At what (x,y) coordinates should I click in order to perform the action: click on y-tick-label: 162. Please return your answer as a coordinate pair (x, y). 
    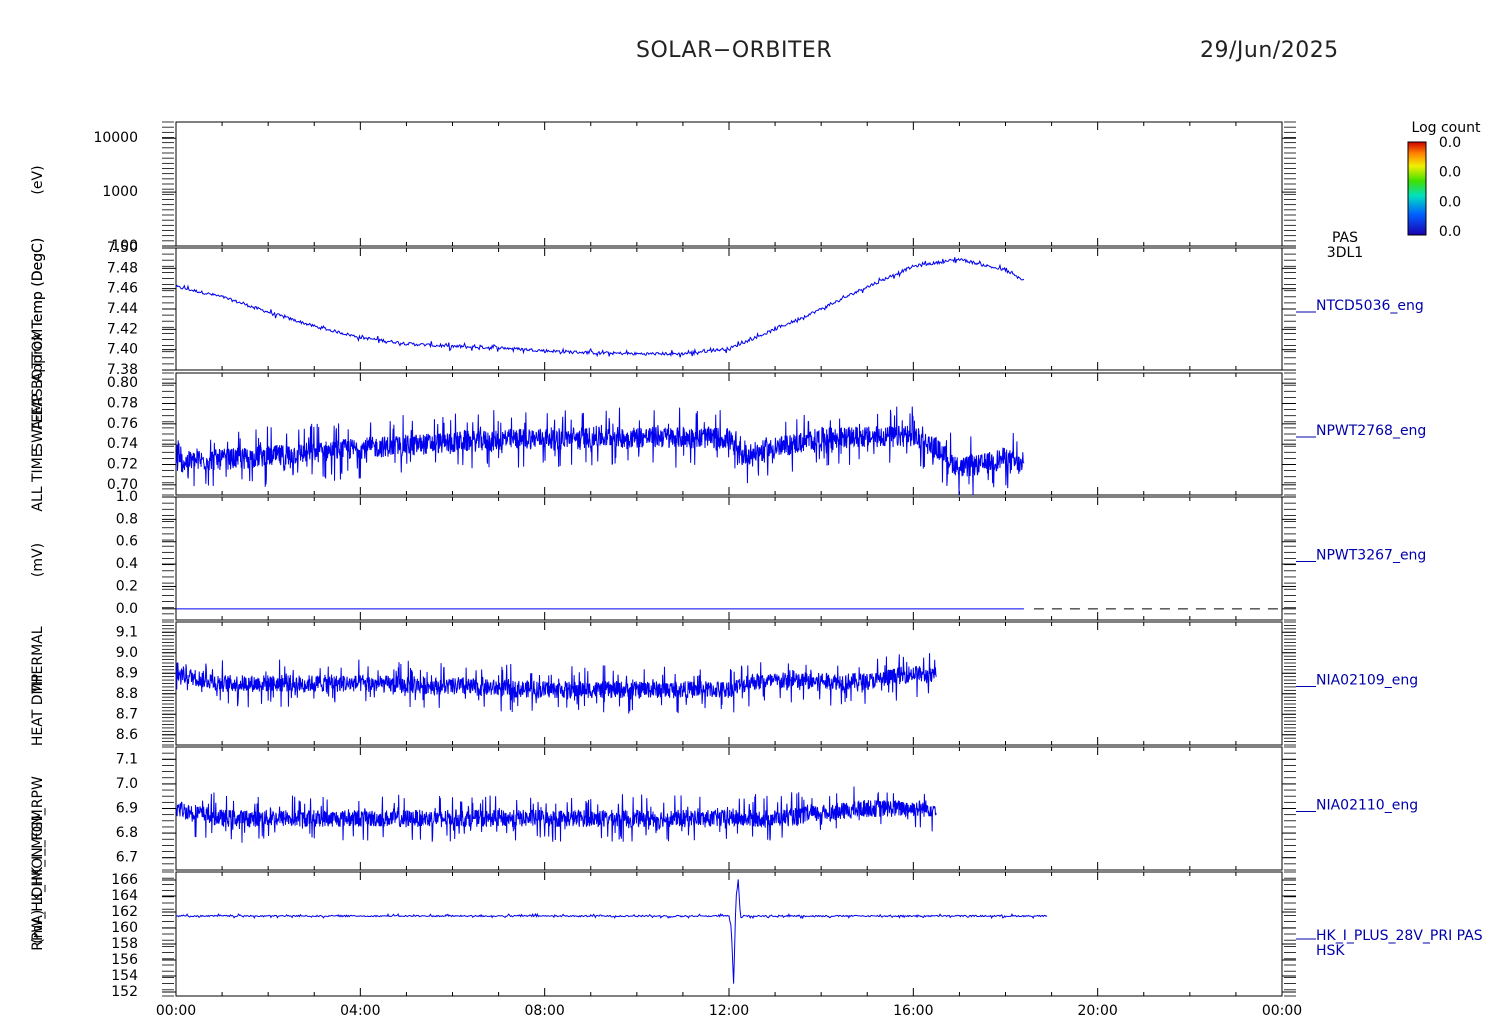
    Looking at the image, I should click on (124, 912).